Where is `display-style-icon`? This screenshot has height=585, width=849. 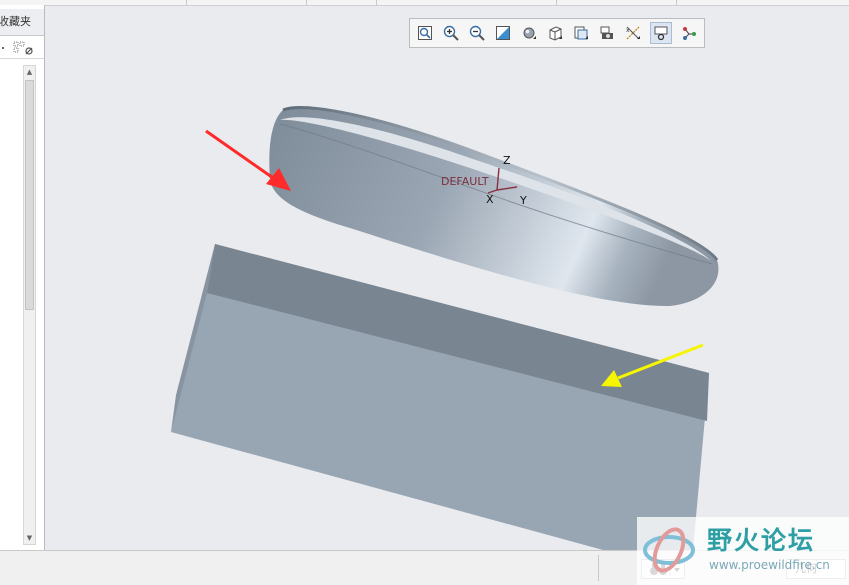 display-style-icon is located at coordinates (529, 33).